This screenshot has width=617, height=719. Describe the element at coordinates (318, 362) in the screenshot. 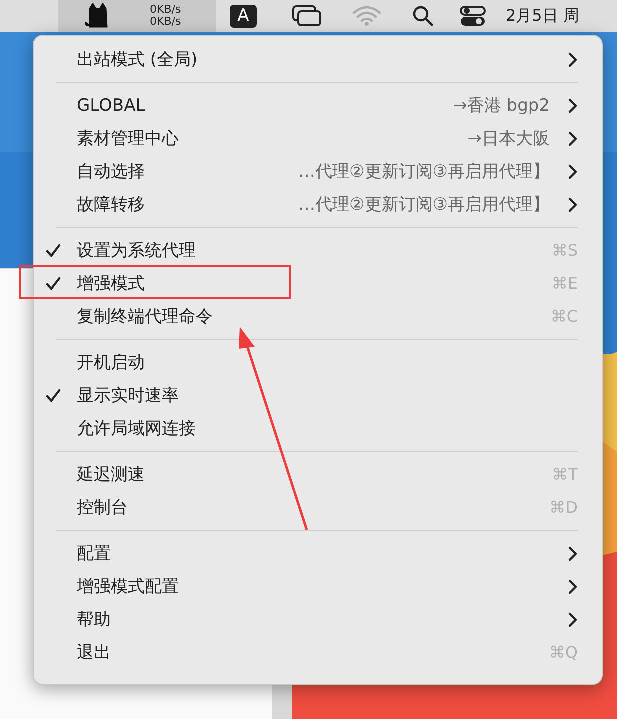

I see `menu-item: 开机启动` at that location.